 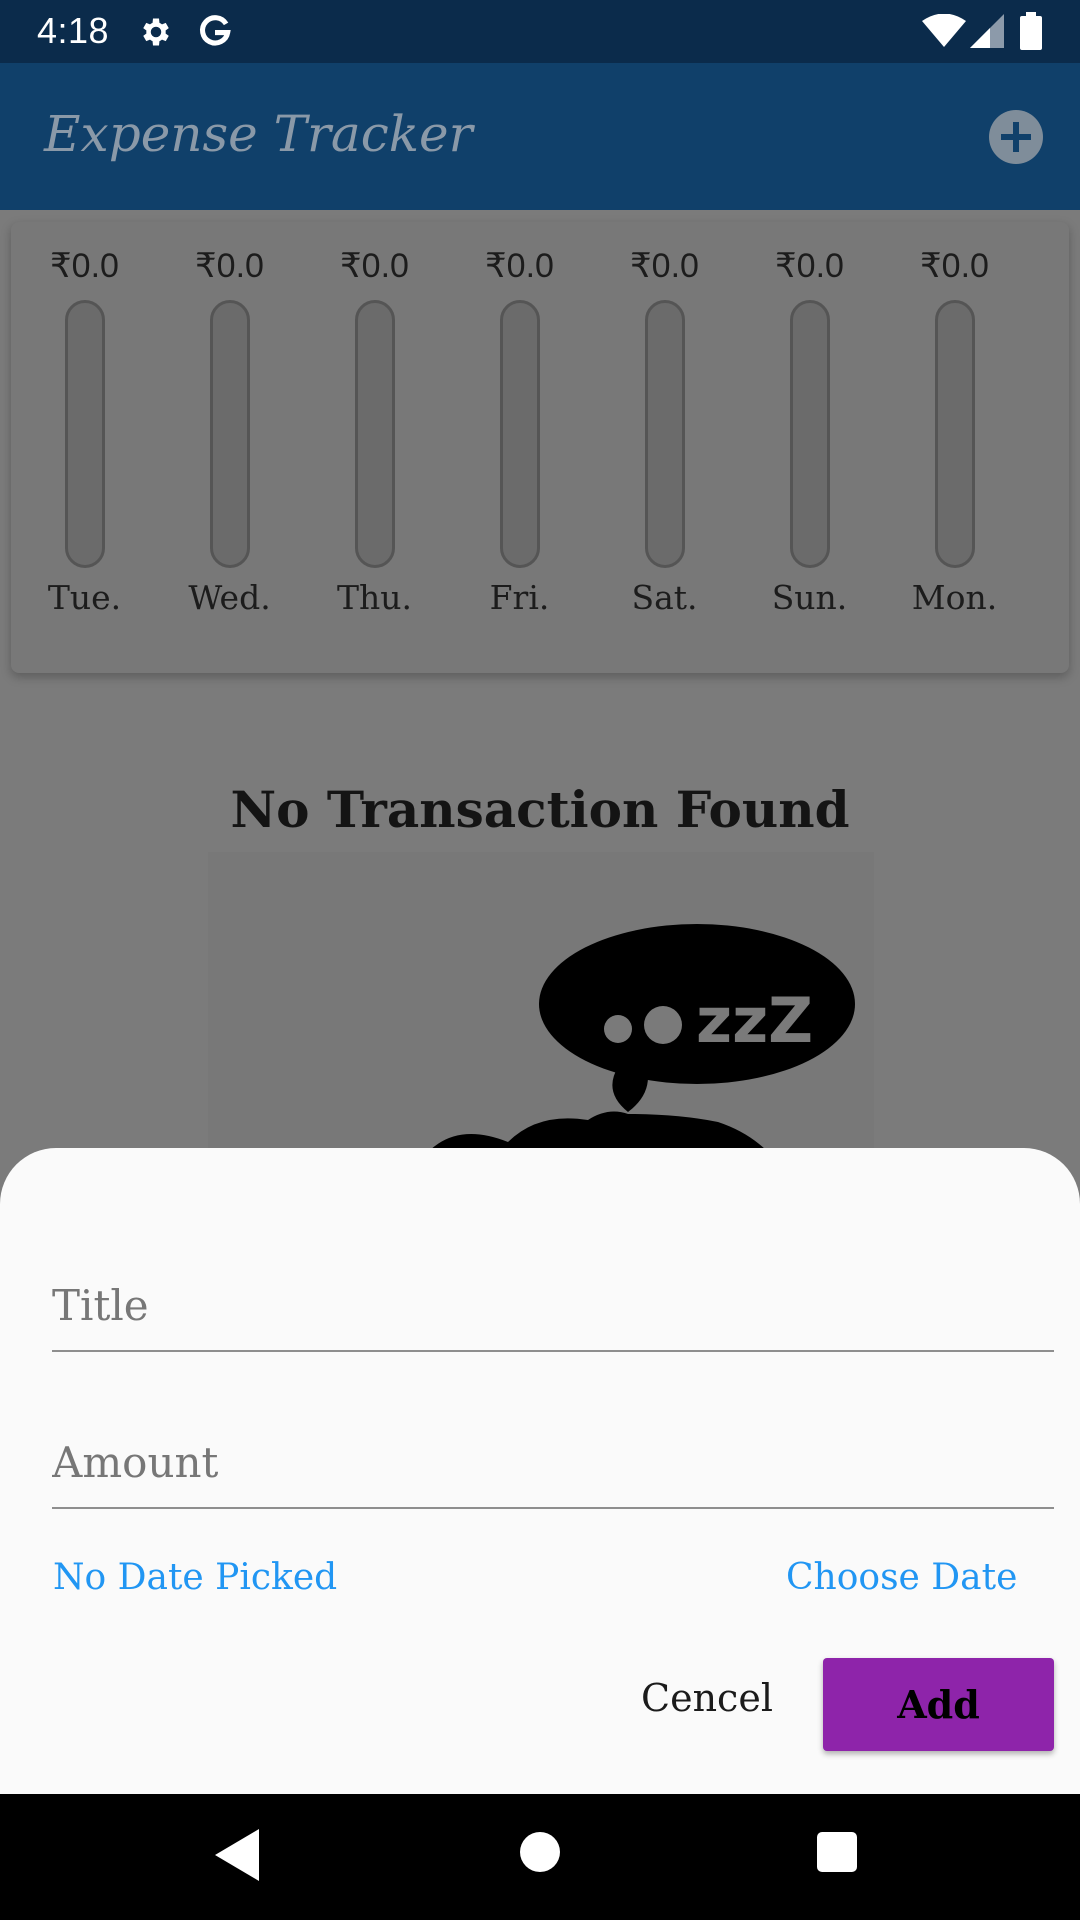 What do you see at coordinates (837, 1852) in the screenshot?
I see `recents-icon` at bounding box center [837, 1852].